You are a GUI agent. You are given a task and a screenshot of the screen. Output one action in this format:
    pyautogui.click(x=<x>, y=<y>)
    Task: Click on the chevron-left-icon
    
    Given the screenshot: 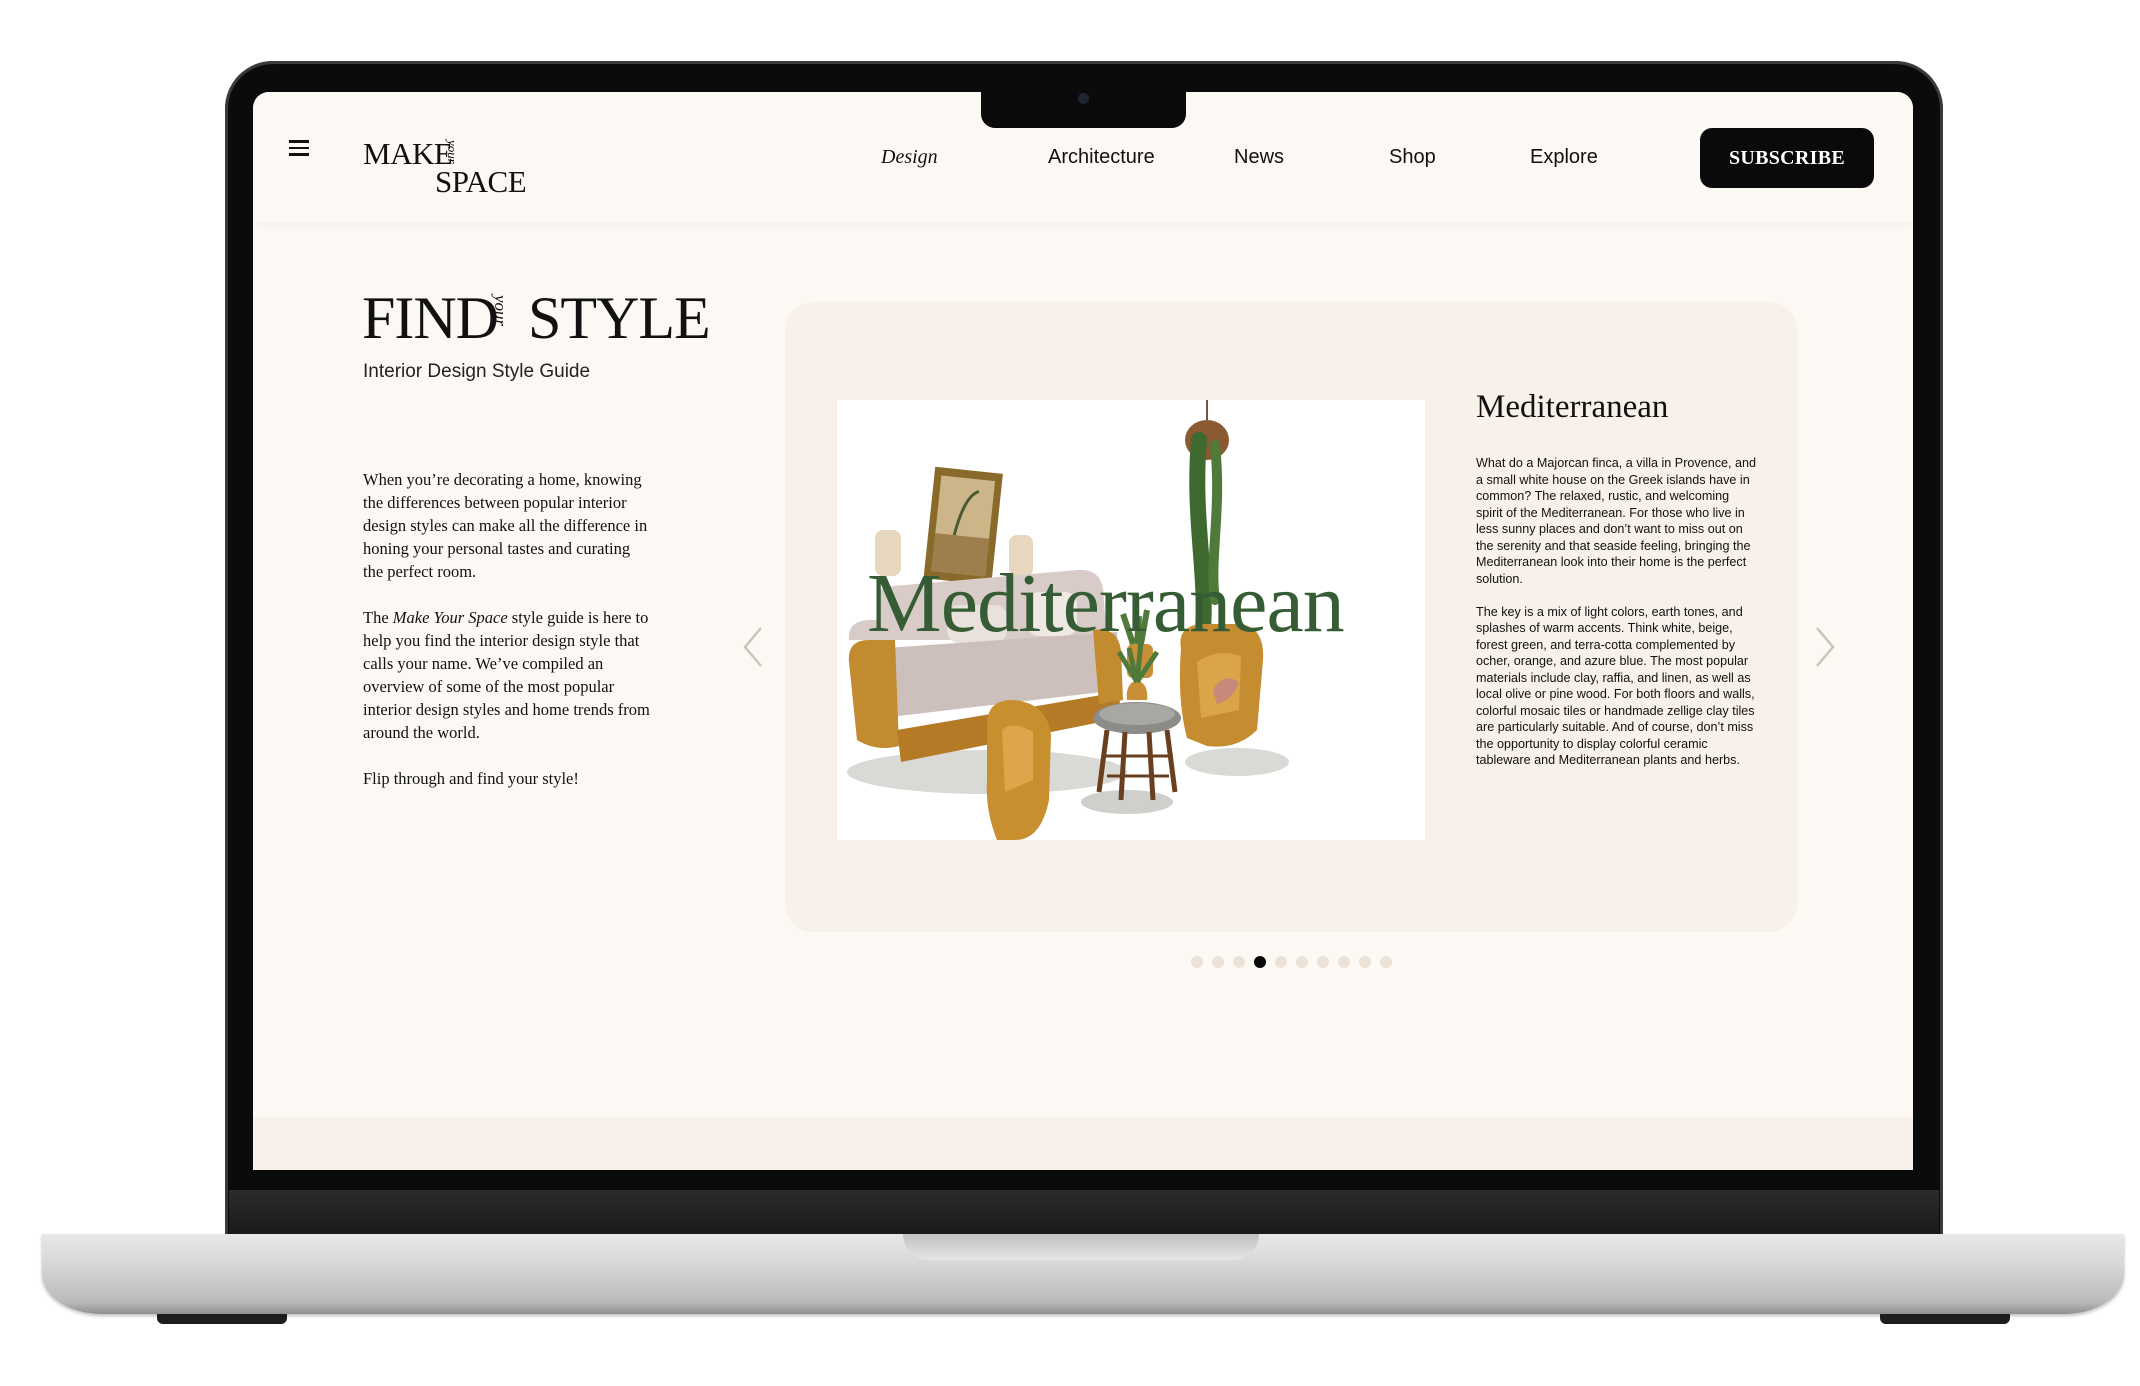 What is the action you would take?
    pyautogui.click(x=754, y=647)
    